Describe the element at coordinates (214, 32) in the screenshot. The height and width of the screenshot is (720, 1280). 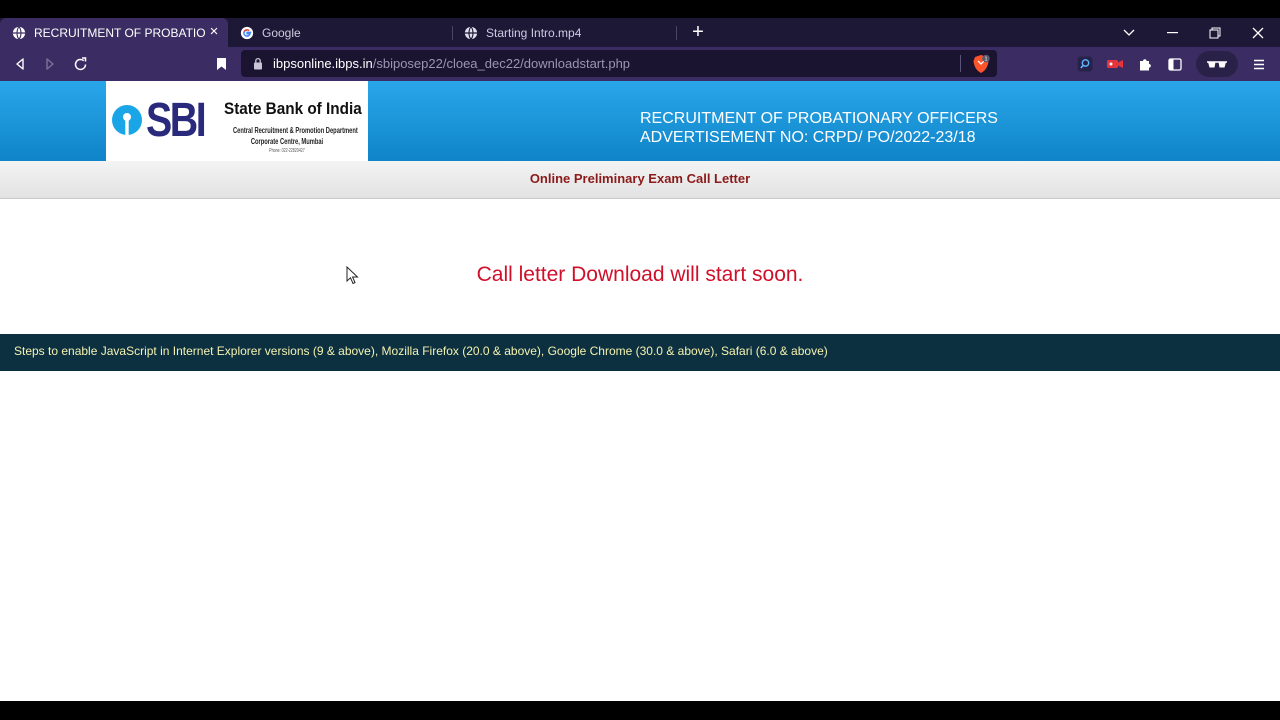
I see `close-tab-icon: ×` at that location.